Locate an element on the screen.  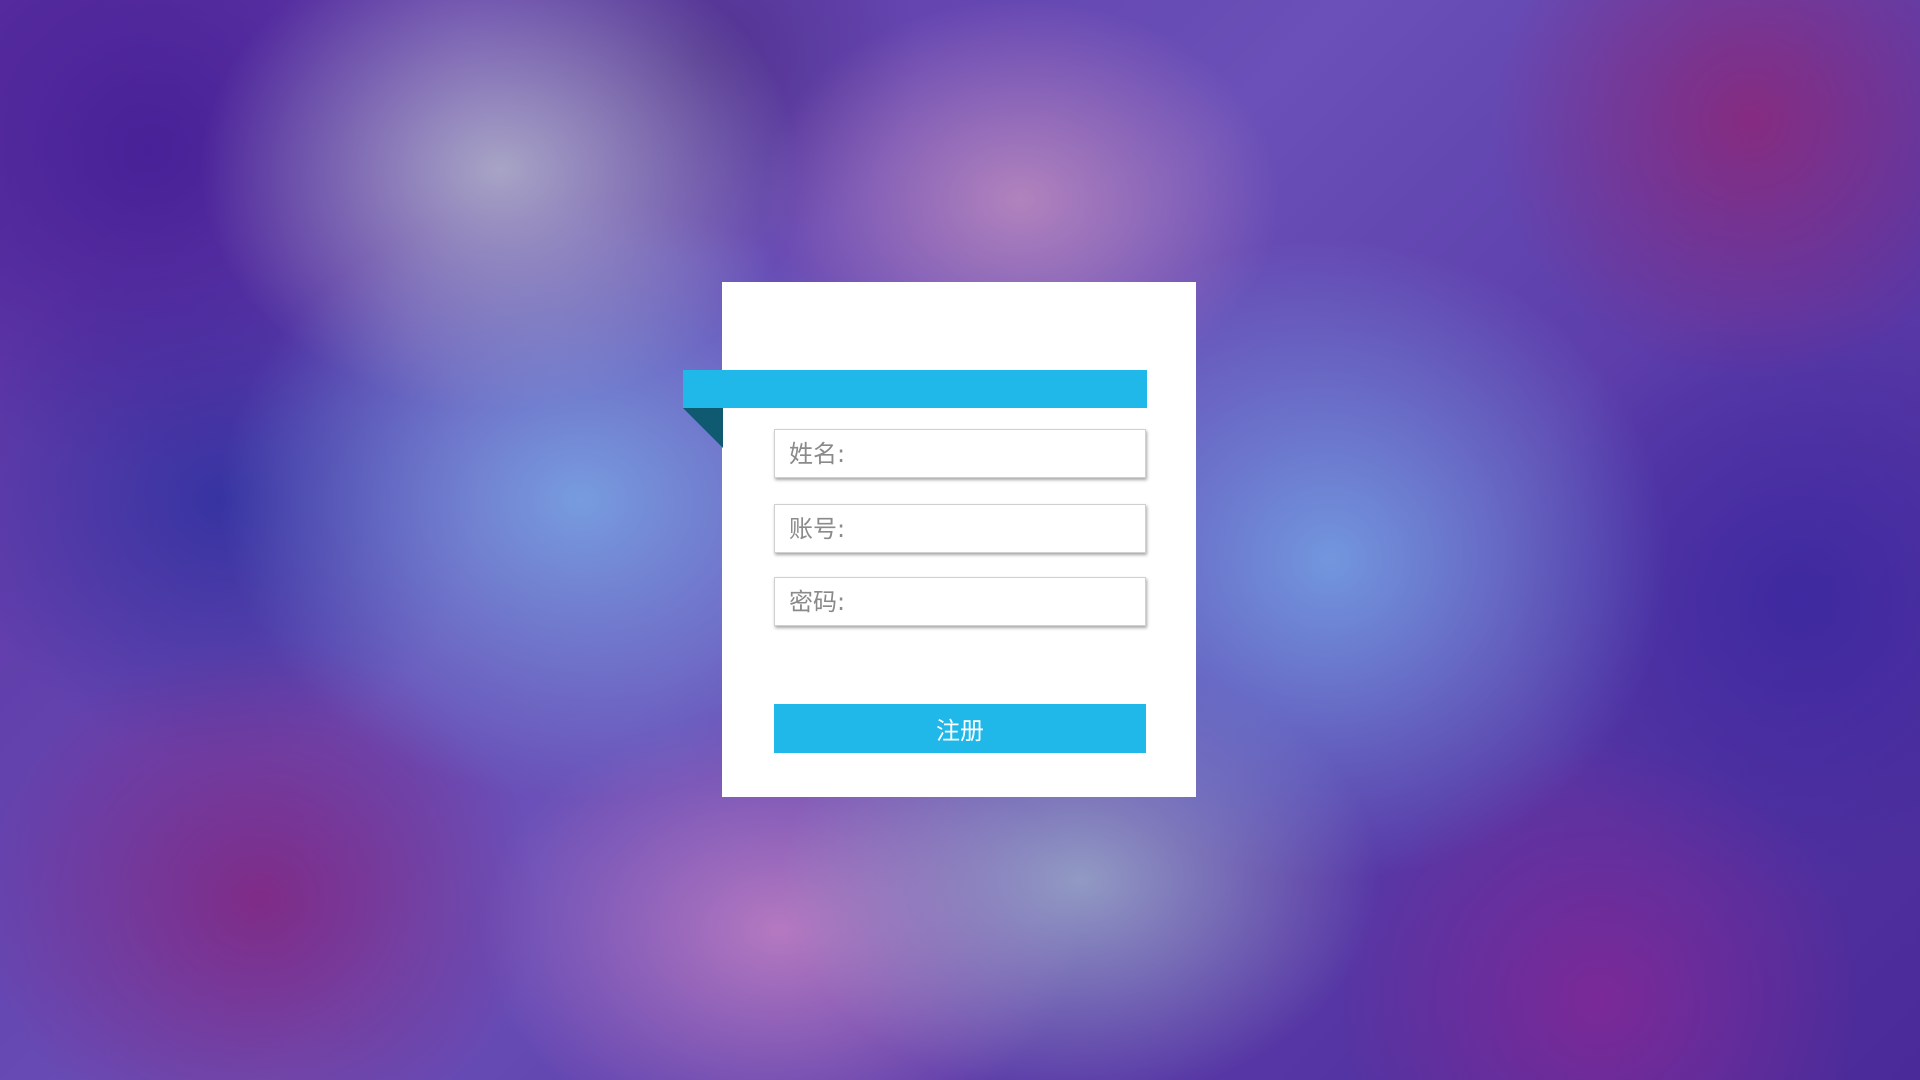
register-button: 注册 is located at coordinates (960, 728).